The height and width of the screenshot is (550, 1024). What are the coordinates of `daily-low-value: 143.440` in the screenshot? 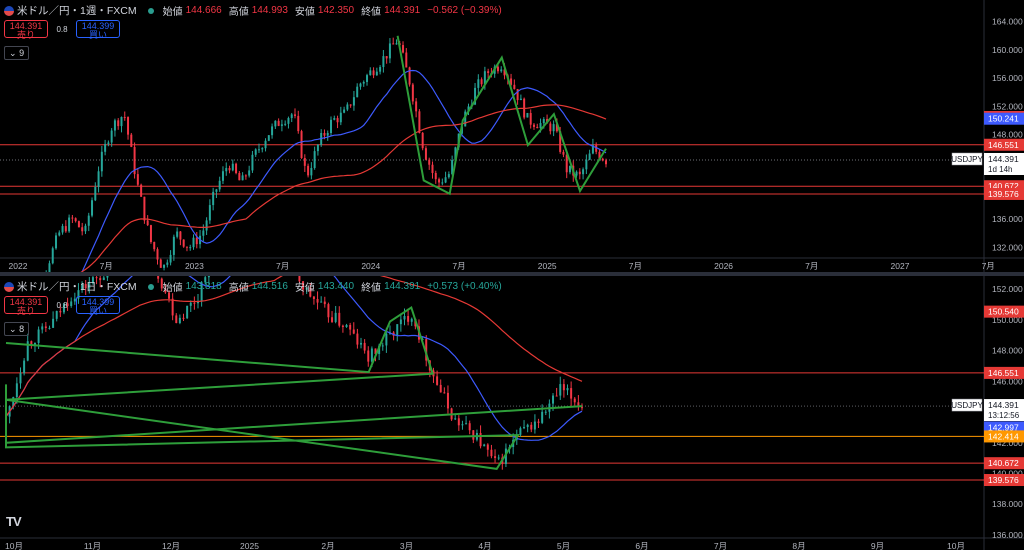 It's located at (336, 286).